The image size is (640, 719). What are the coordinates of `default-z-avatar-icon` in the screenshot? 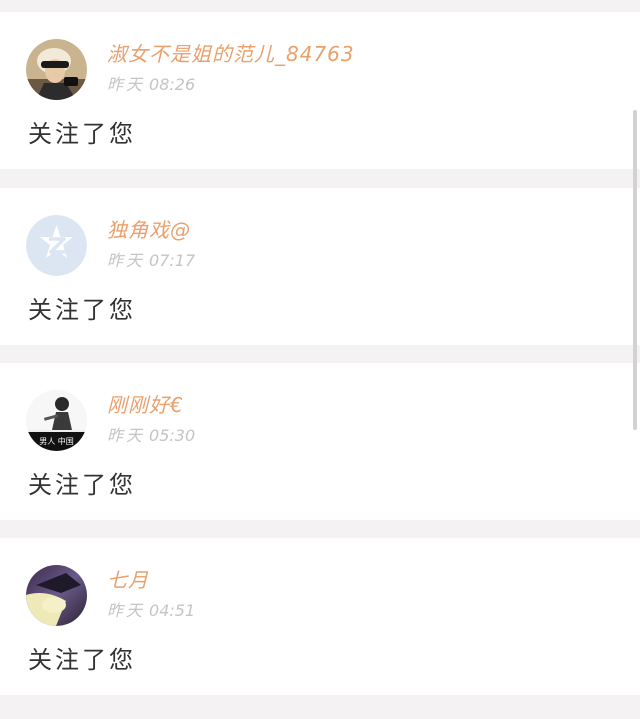 It's located at (56, 245).